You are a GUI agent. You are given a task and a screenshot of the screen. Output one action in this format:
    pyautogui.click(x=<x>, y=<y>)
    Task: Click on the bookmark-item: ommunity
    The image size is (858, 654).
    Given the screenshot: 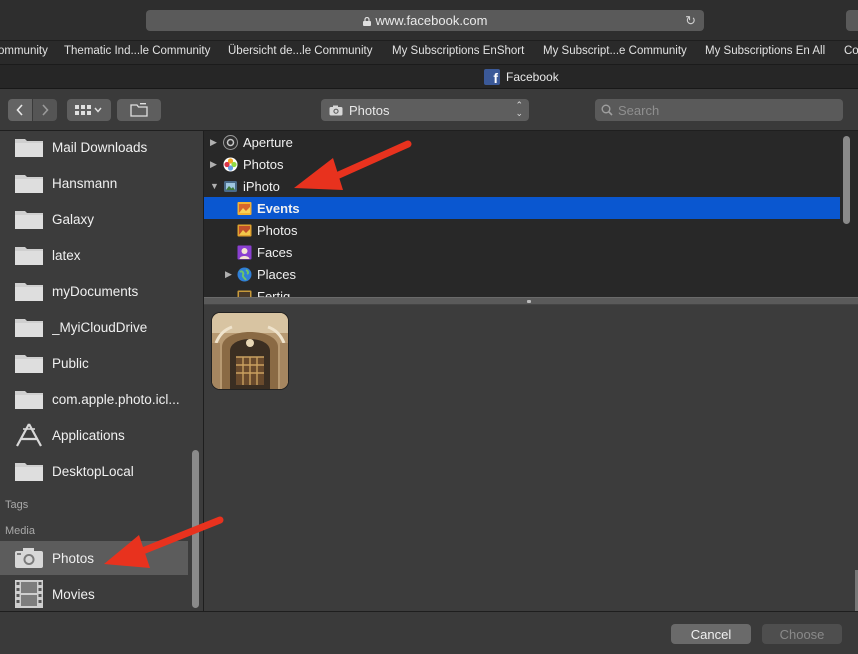 What is the action you would take?
    pyautogui.click(x=24, y=51)
    